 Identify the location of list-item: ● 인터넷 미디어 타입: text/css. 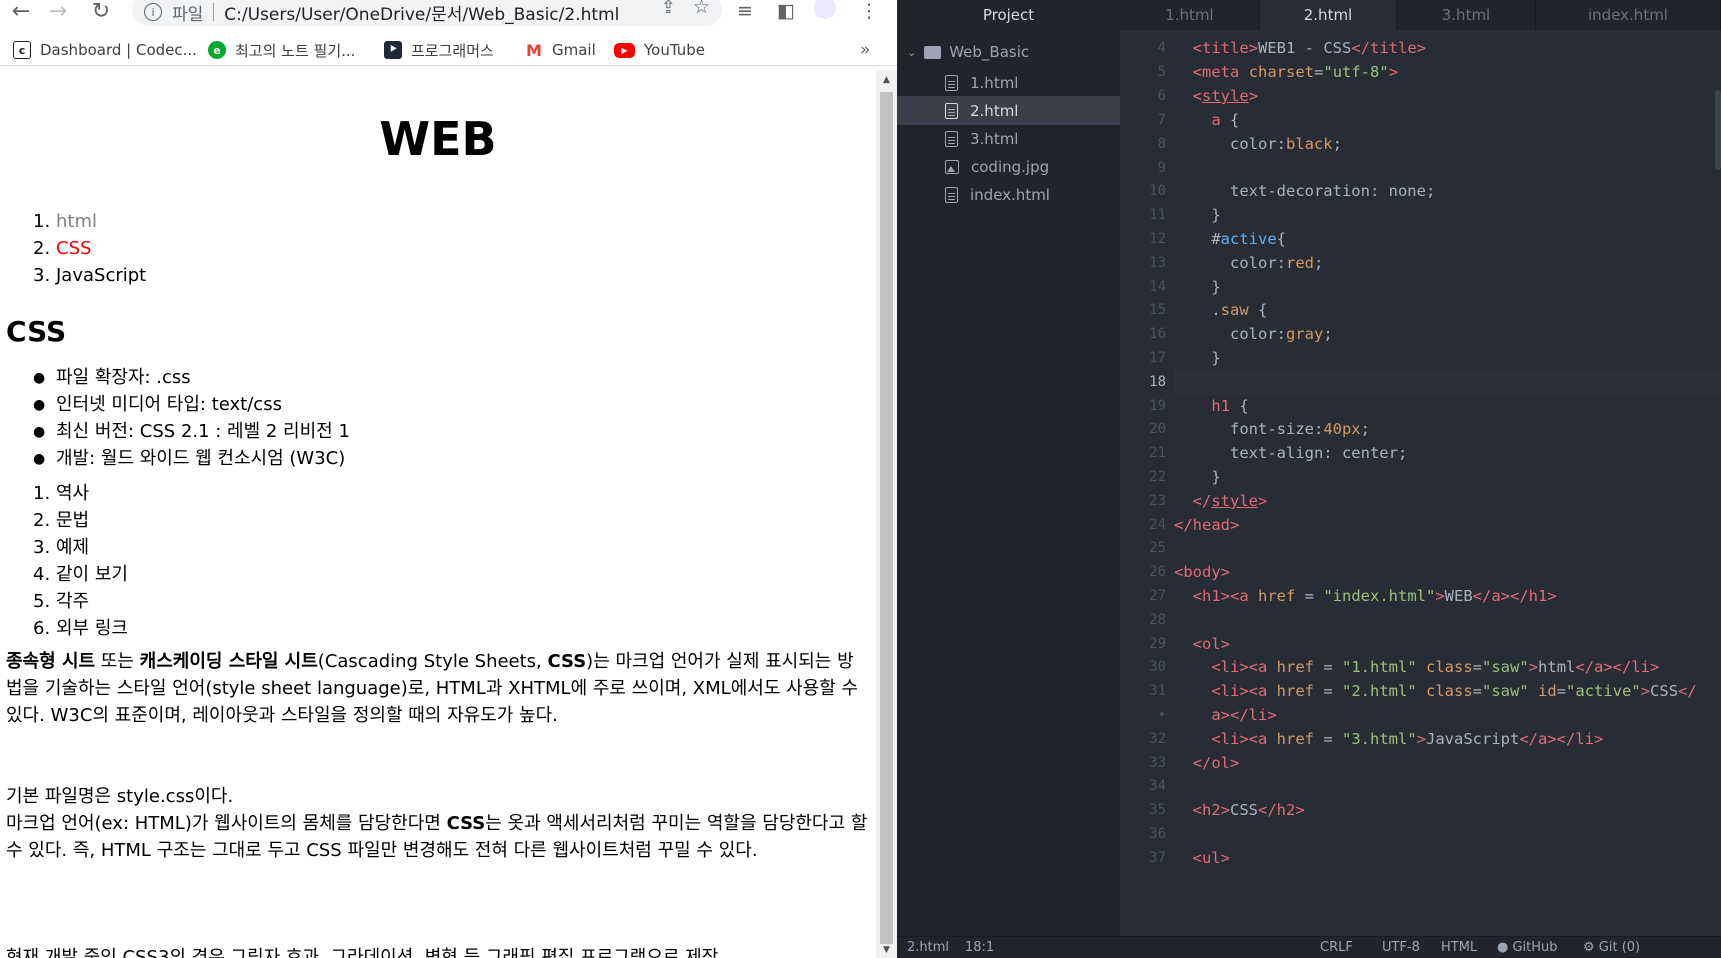
(191, 404).